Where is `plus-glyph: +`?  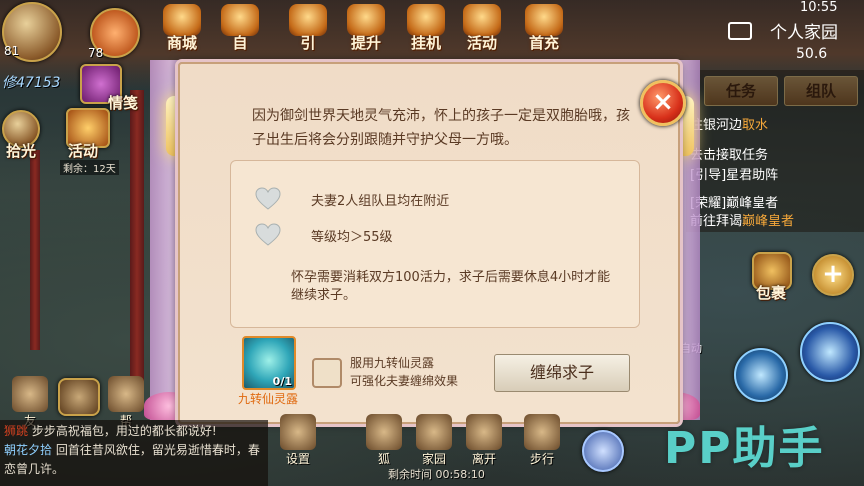
plus-glyph: + is located at coordinates (833, 274).